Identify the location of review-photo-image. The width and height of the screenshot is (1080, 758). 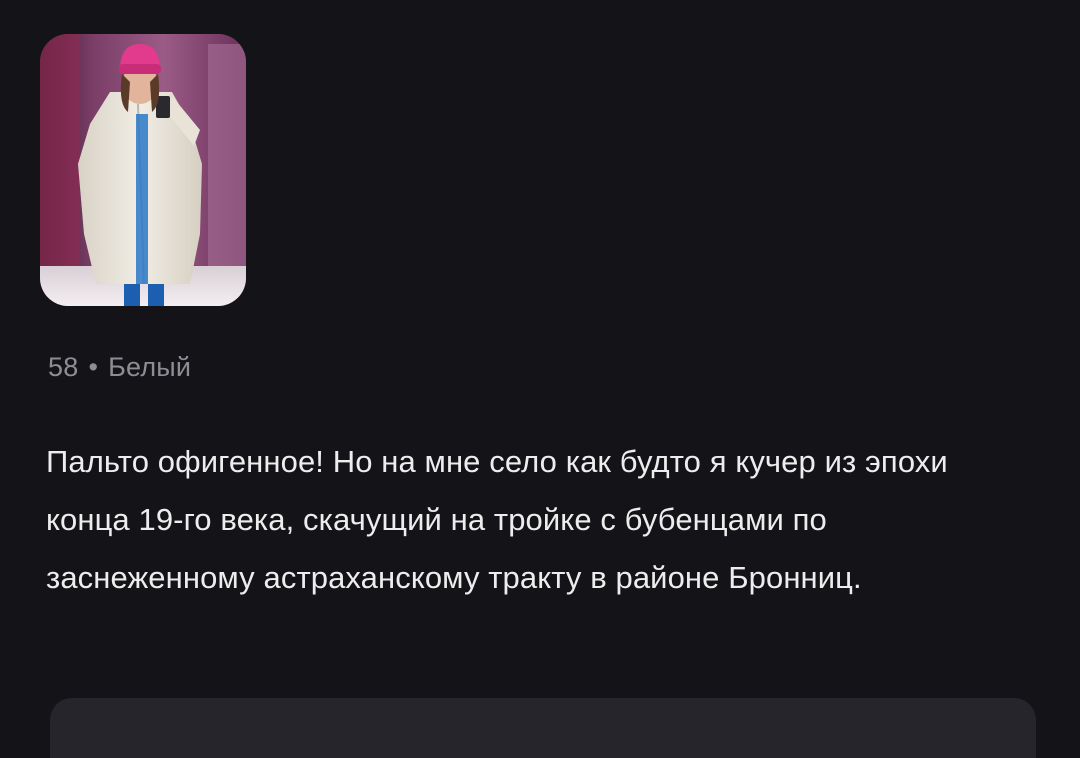
(143, 170).